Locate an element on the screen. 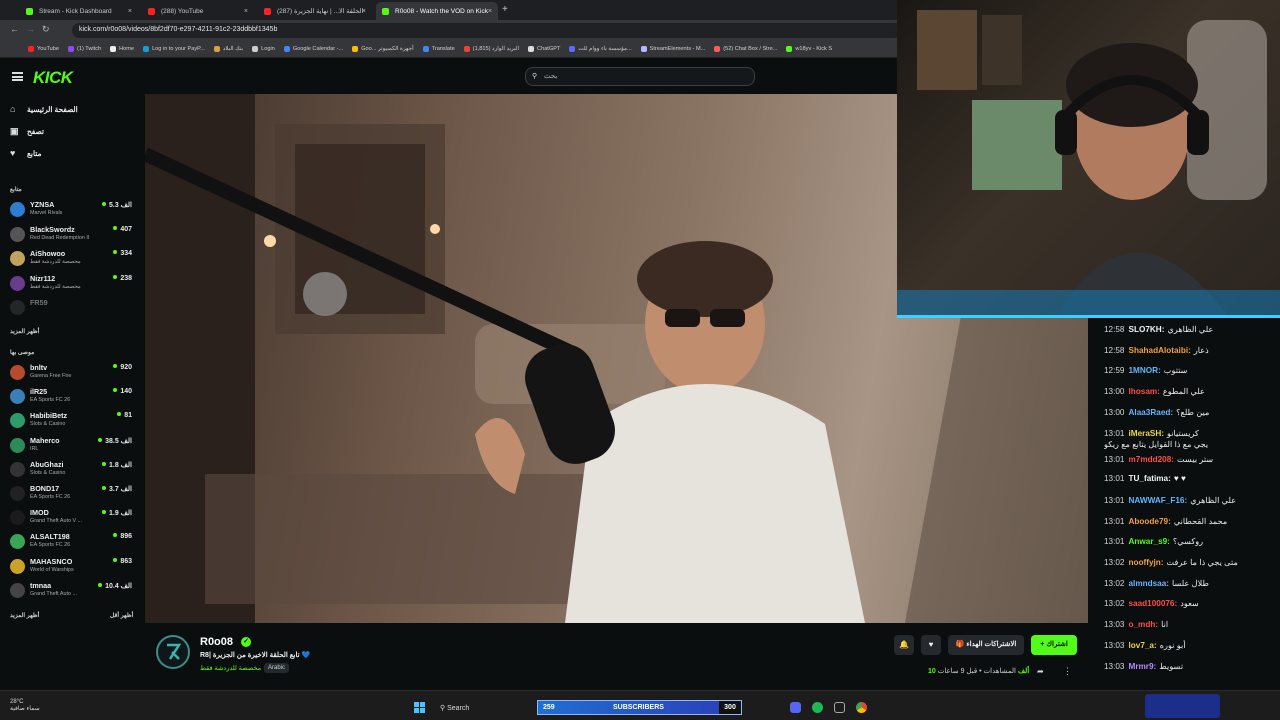 This screenshot has height=720, width=1280. bookmark-item: Translate is located at coordinates (438, 49).